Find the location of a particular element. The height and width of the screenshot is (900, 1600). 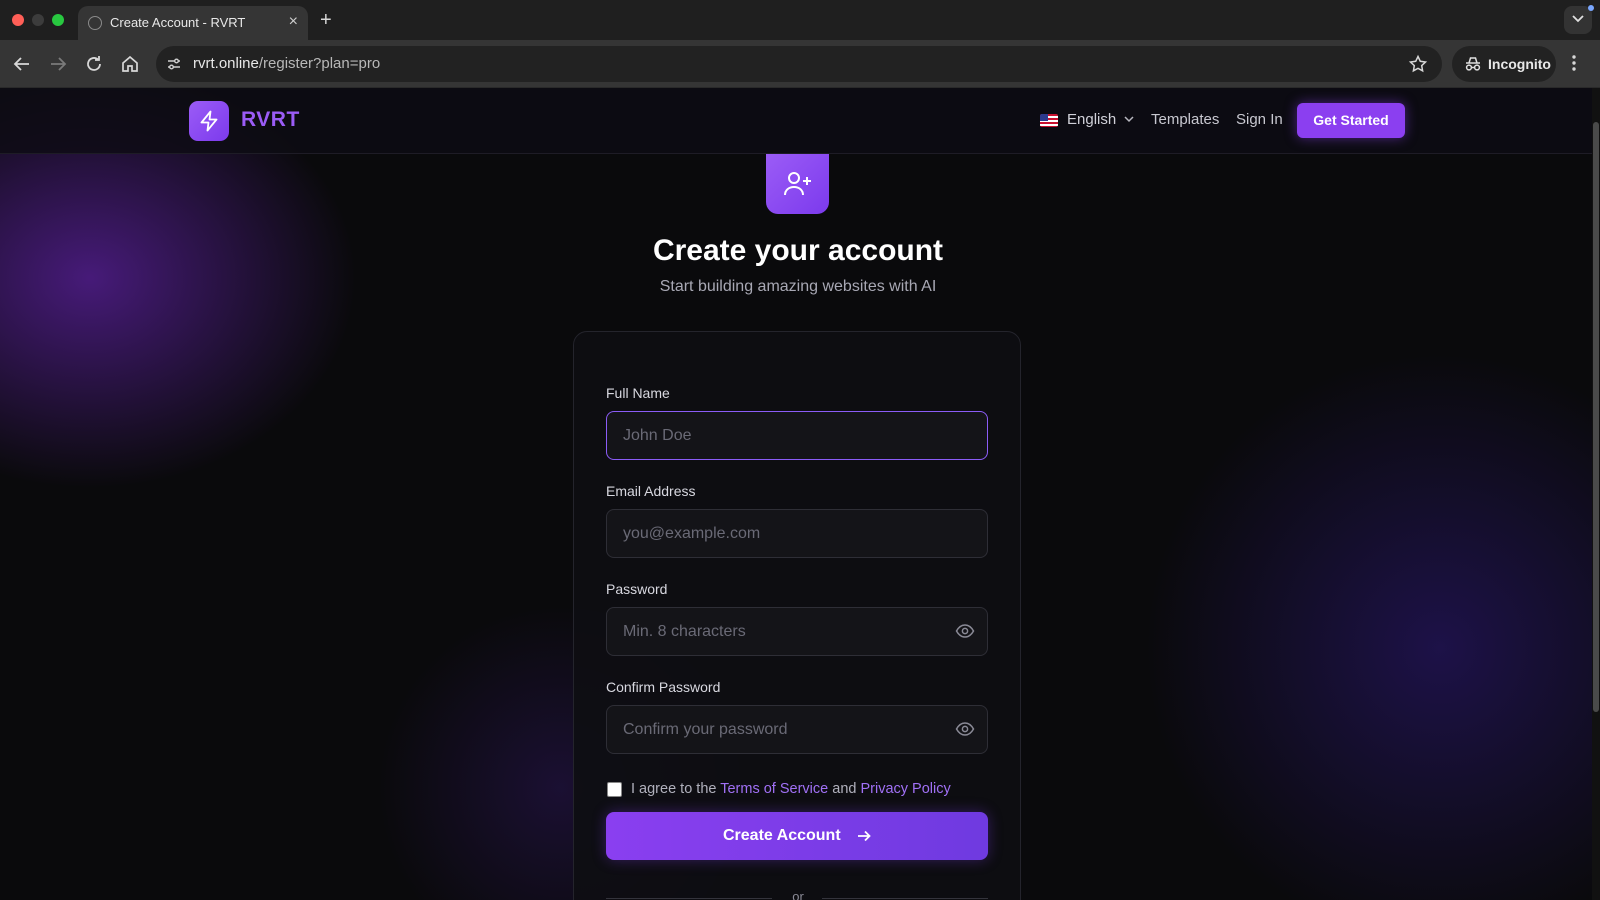

reload-icon is located at coordinates (94, 63).